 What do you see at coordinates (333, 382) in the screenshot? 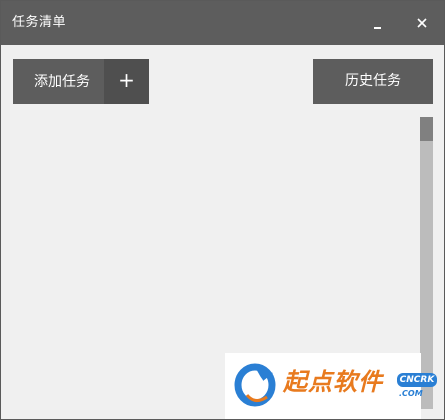
I see `watermark-text: 起点软件` at bounding box center [333, 382].